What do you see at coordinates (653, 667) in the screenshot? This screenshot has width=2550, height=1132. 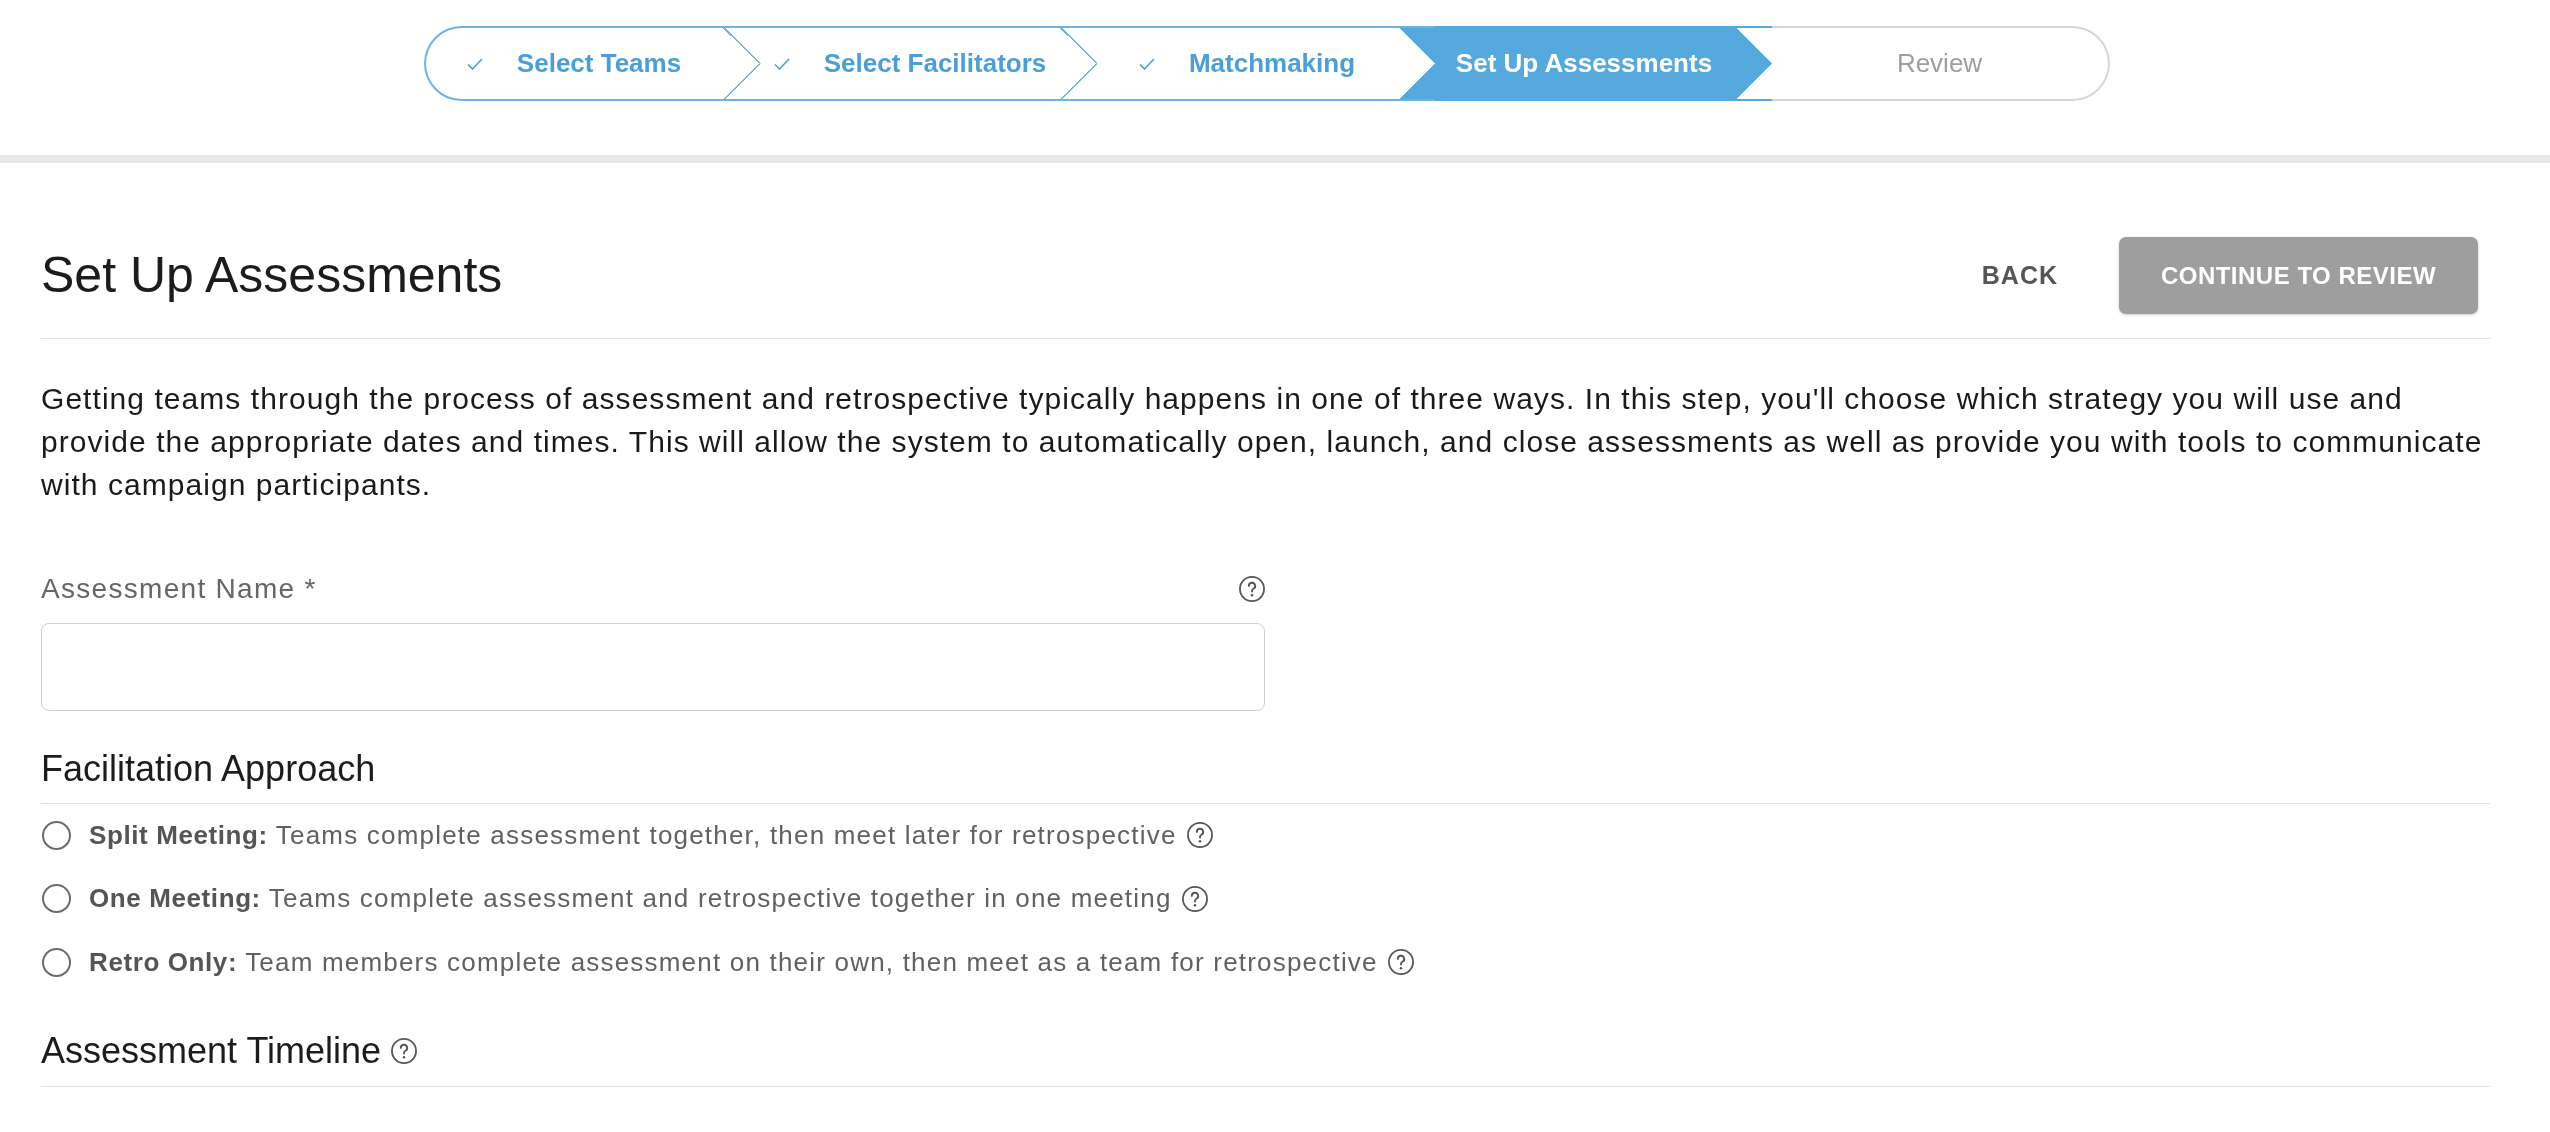 I see `assessment-name-input` at bounding box center [653, 667].